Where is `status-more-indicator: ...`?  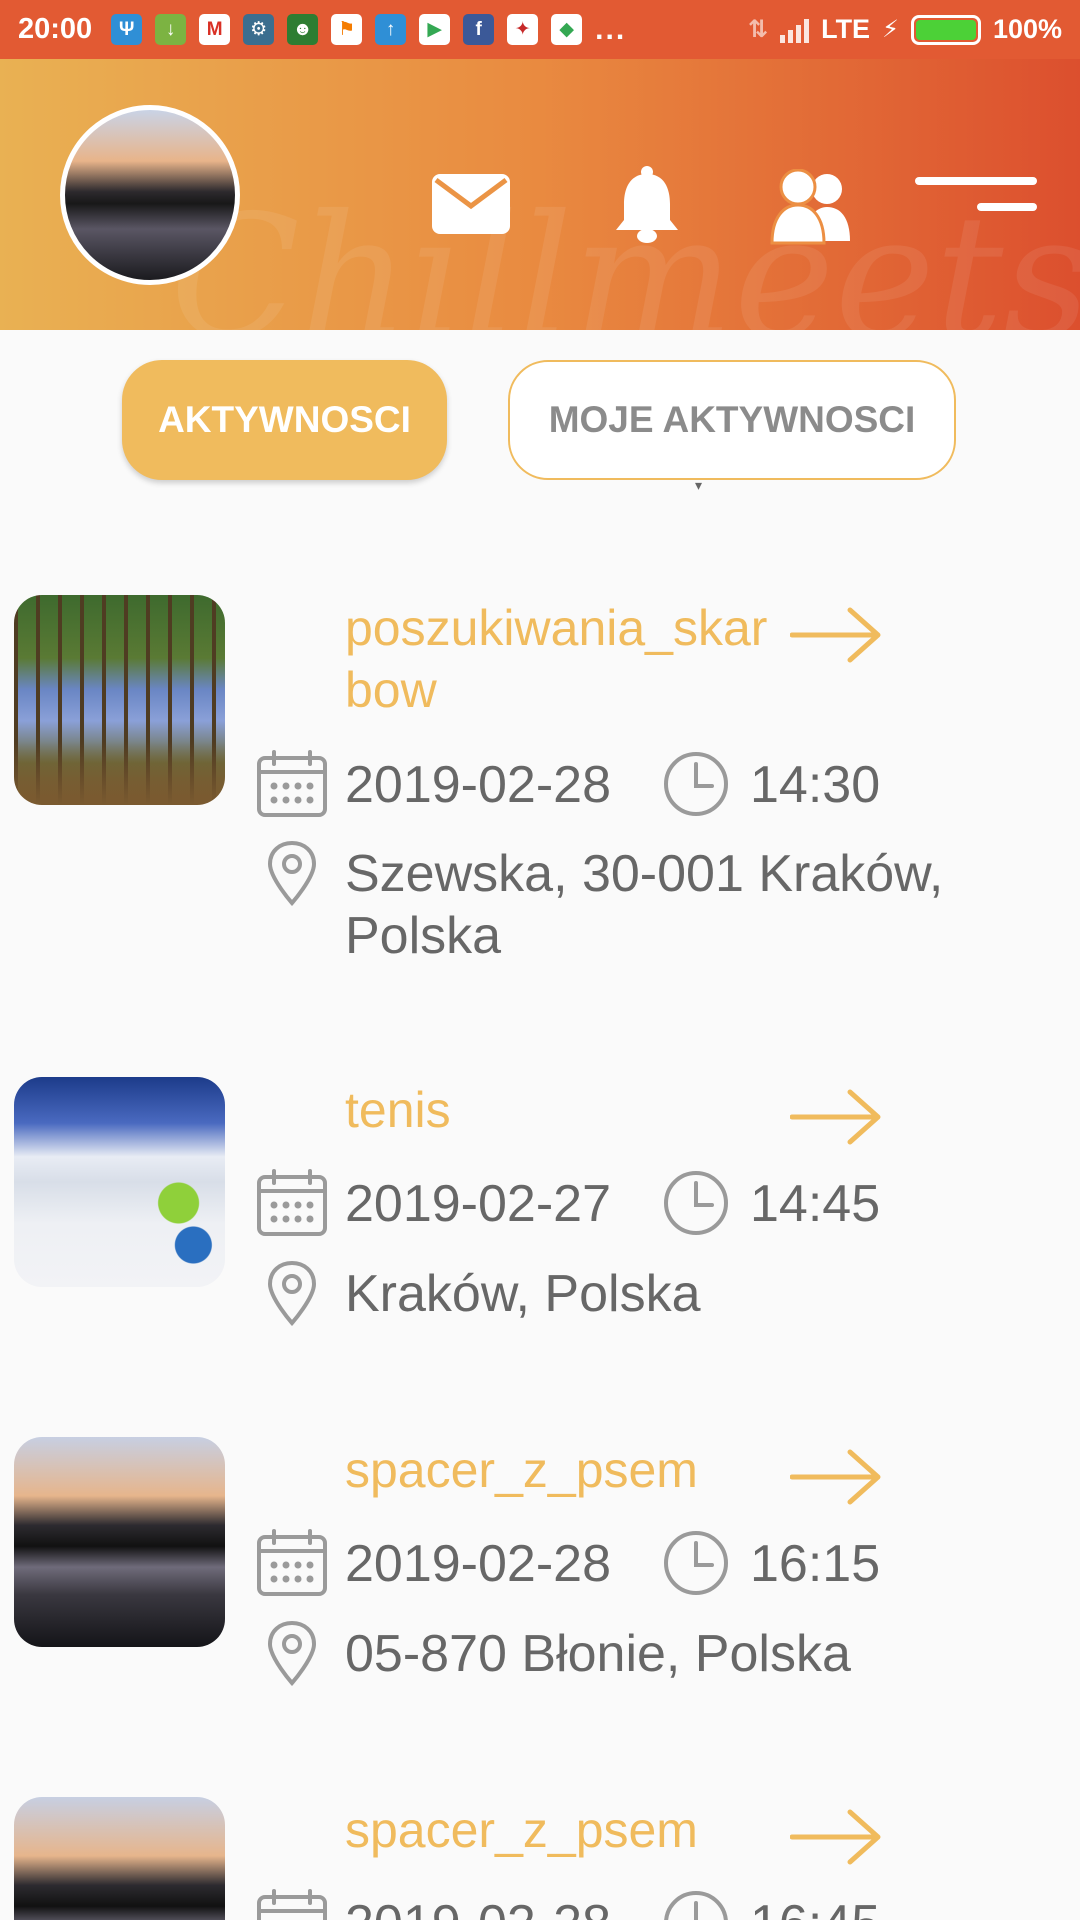 status-more-indicator: ... is located at coordinates (611, 29).